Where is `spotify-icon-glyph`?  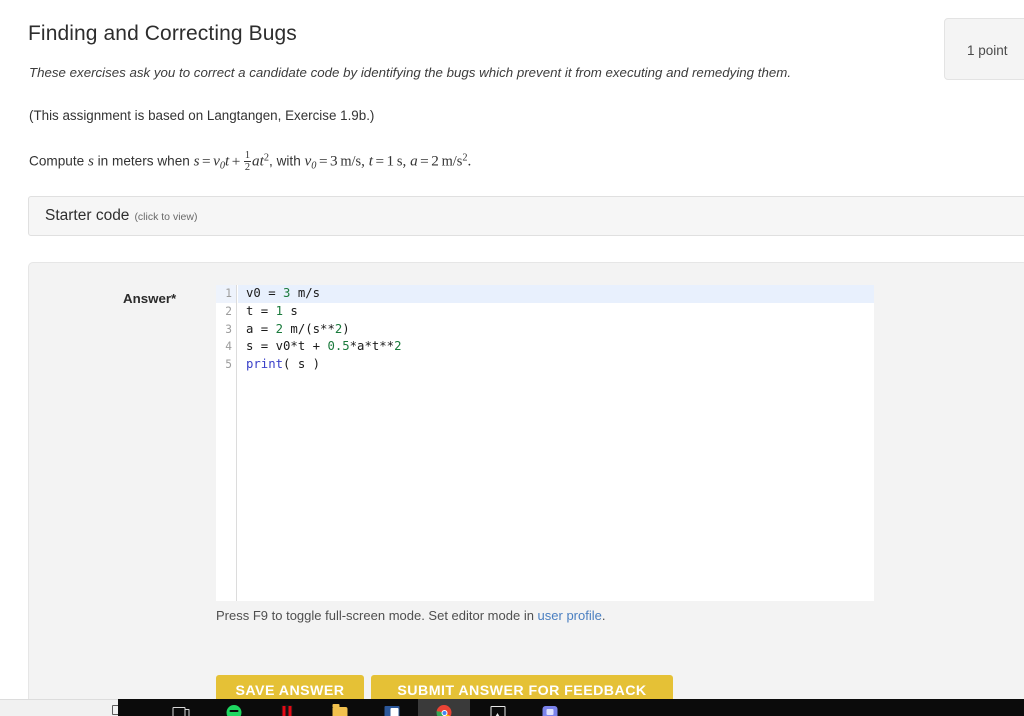
spotify-icon-glyph is located at coordinates (234, 710).